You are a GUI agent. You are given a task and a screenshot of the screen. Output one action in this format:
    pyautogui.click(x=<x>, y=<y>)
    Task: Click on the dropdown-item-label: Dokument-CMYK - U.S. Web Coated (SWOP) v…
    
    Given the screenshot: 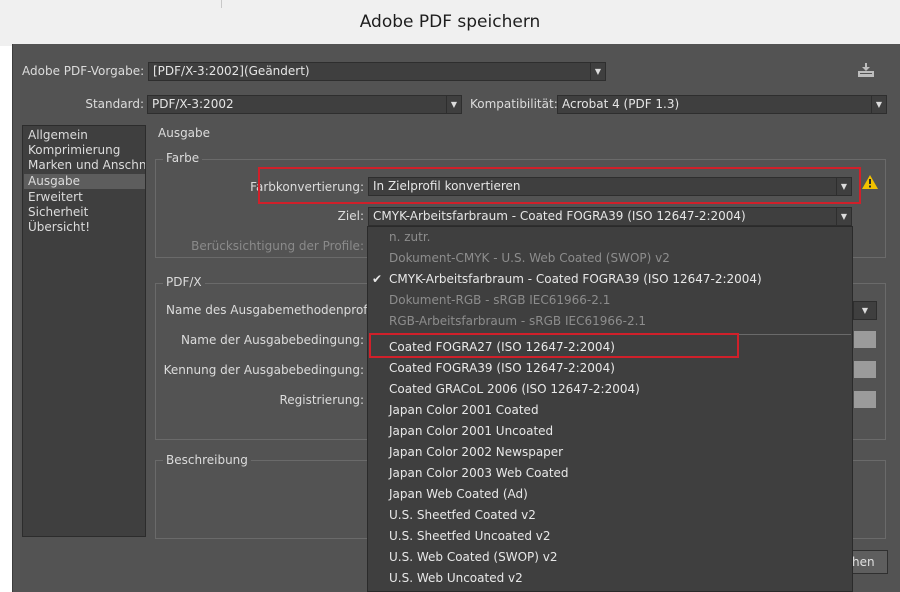 What is the action you would take?
    pyautogui.click(x=529, y=258)
    